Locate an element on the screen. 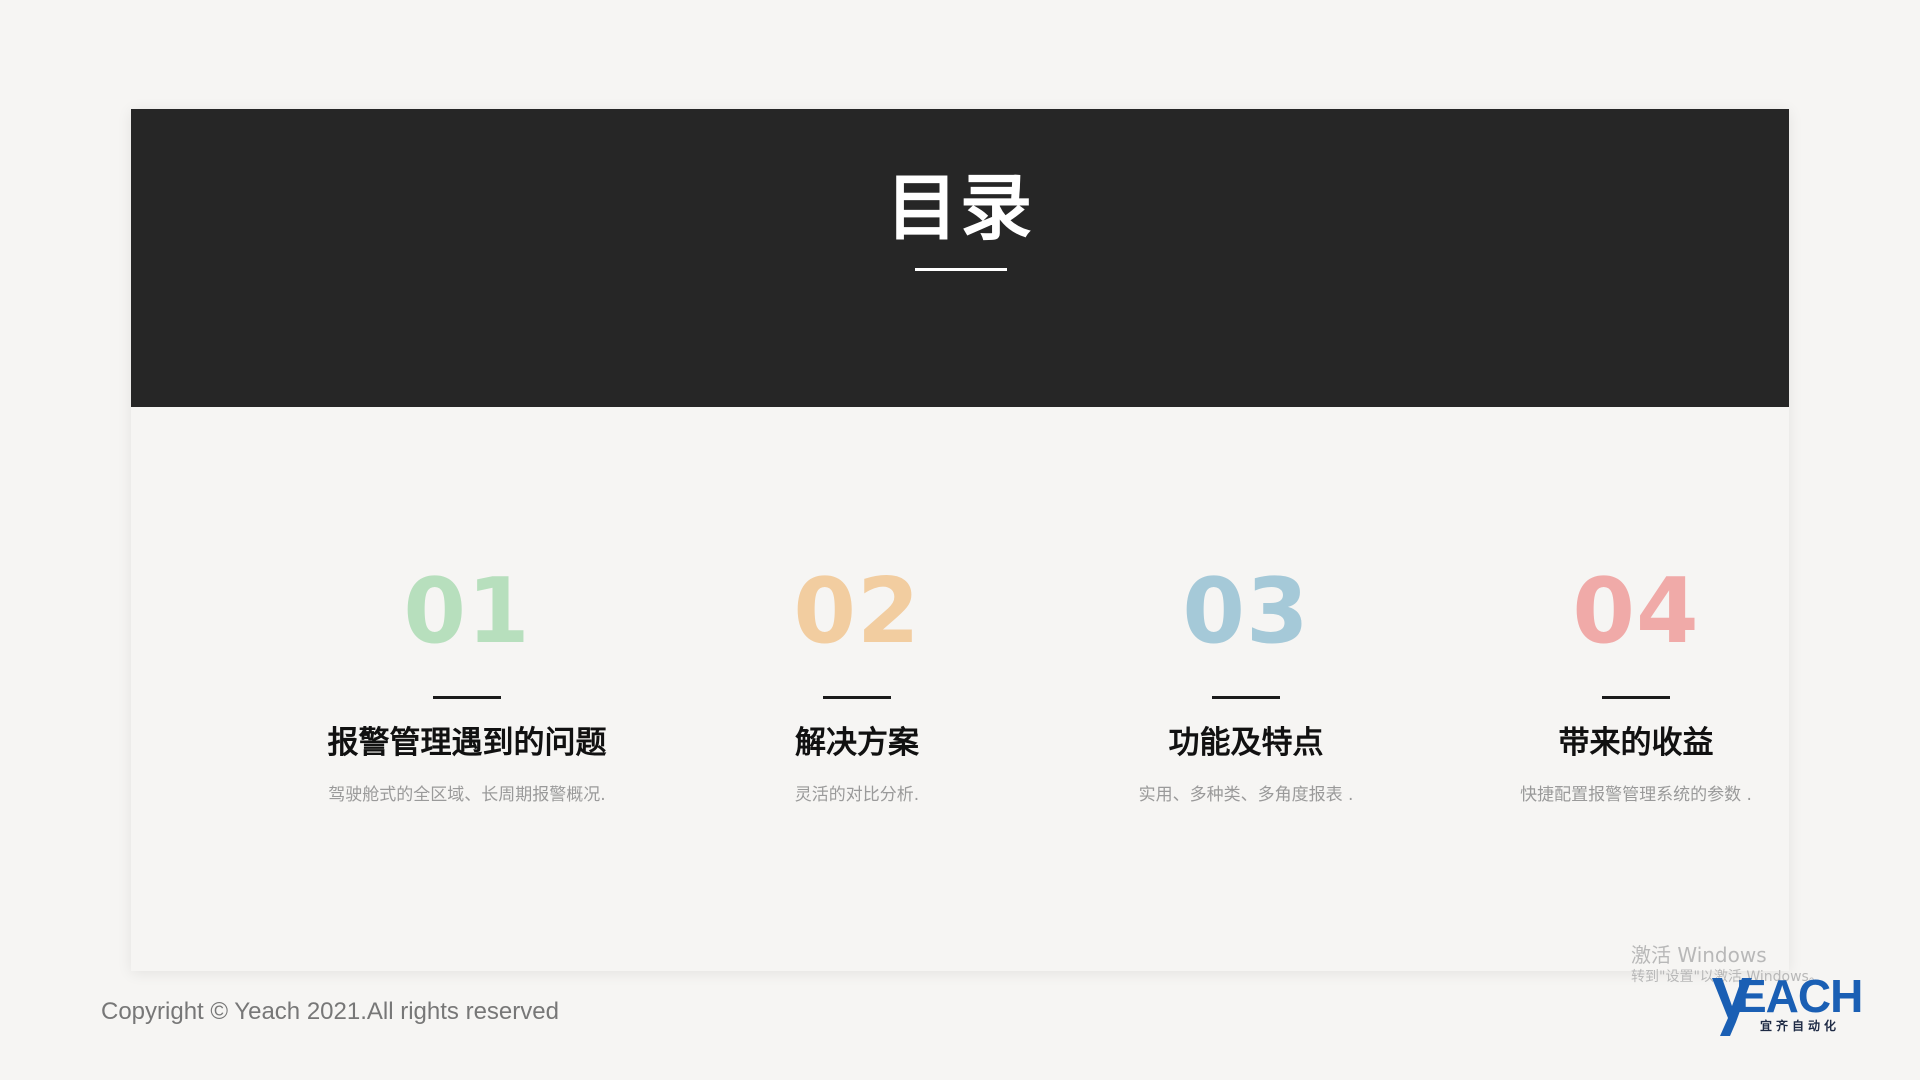 Image resolution: width=1920 pixels, height=1080 pixels. toc-description: 驾驶舱式的全区域、长周期报警概况. is located at coordinates (467, 795).